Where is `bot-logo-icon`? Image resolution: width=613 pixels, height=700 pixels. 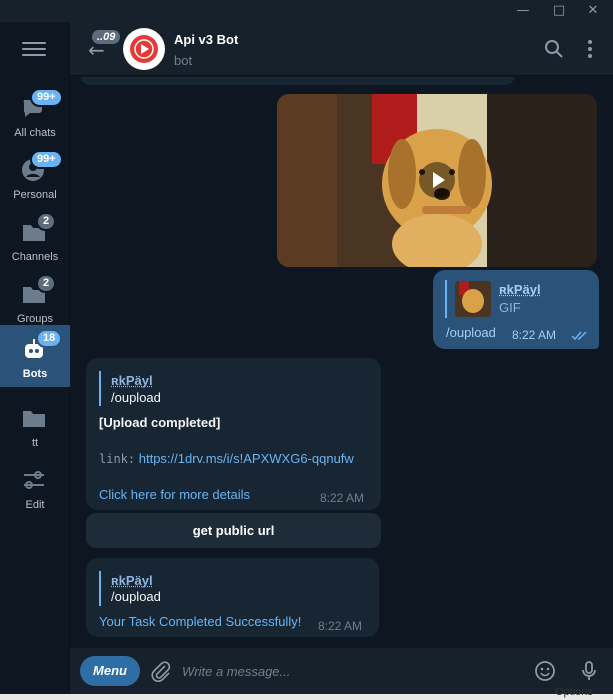
bot-logo-icon is located at coordinates (144, 49).